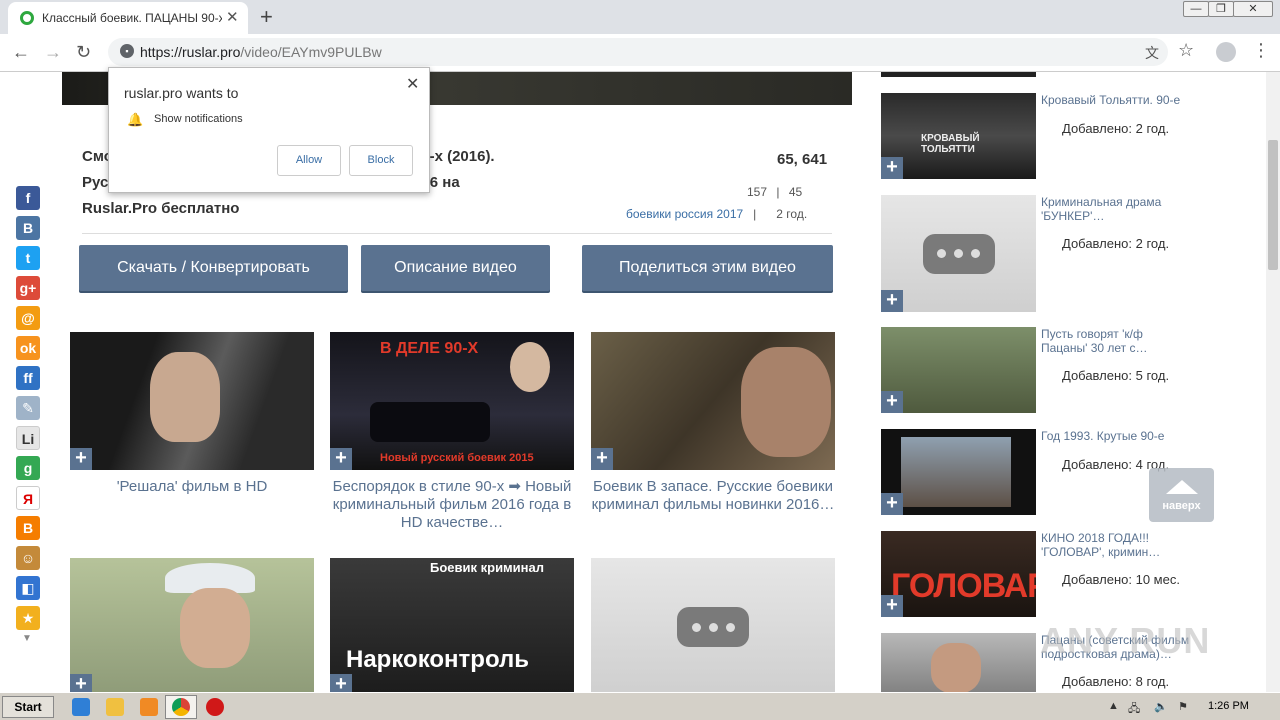 The image size is (1280, 720). What do you see at coordinates (232, 17) in the screenshot?
I see `tab-close-icon: ✕` at bounding box center [232, 17].